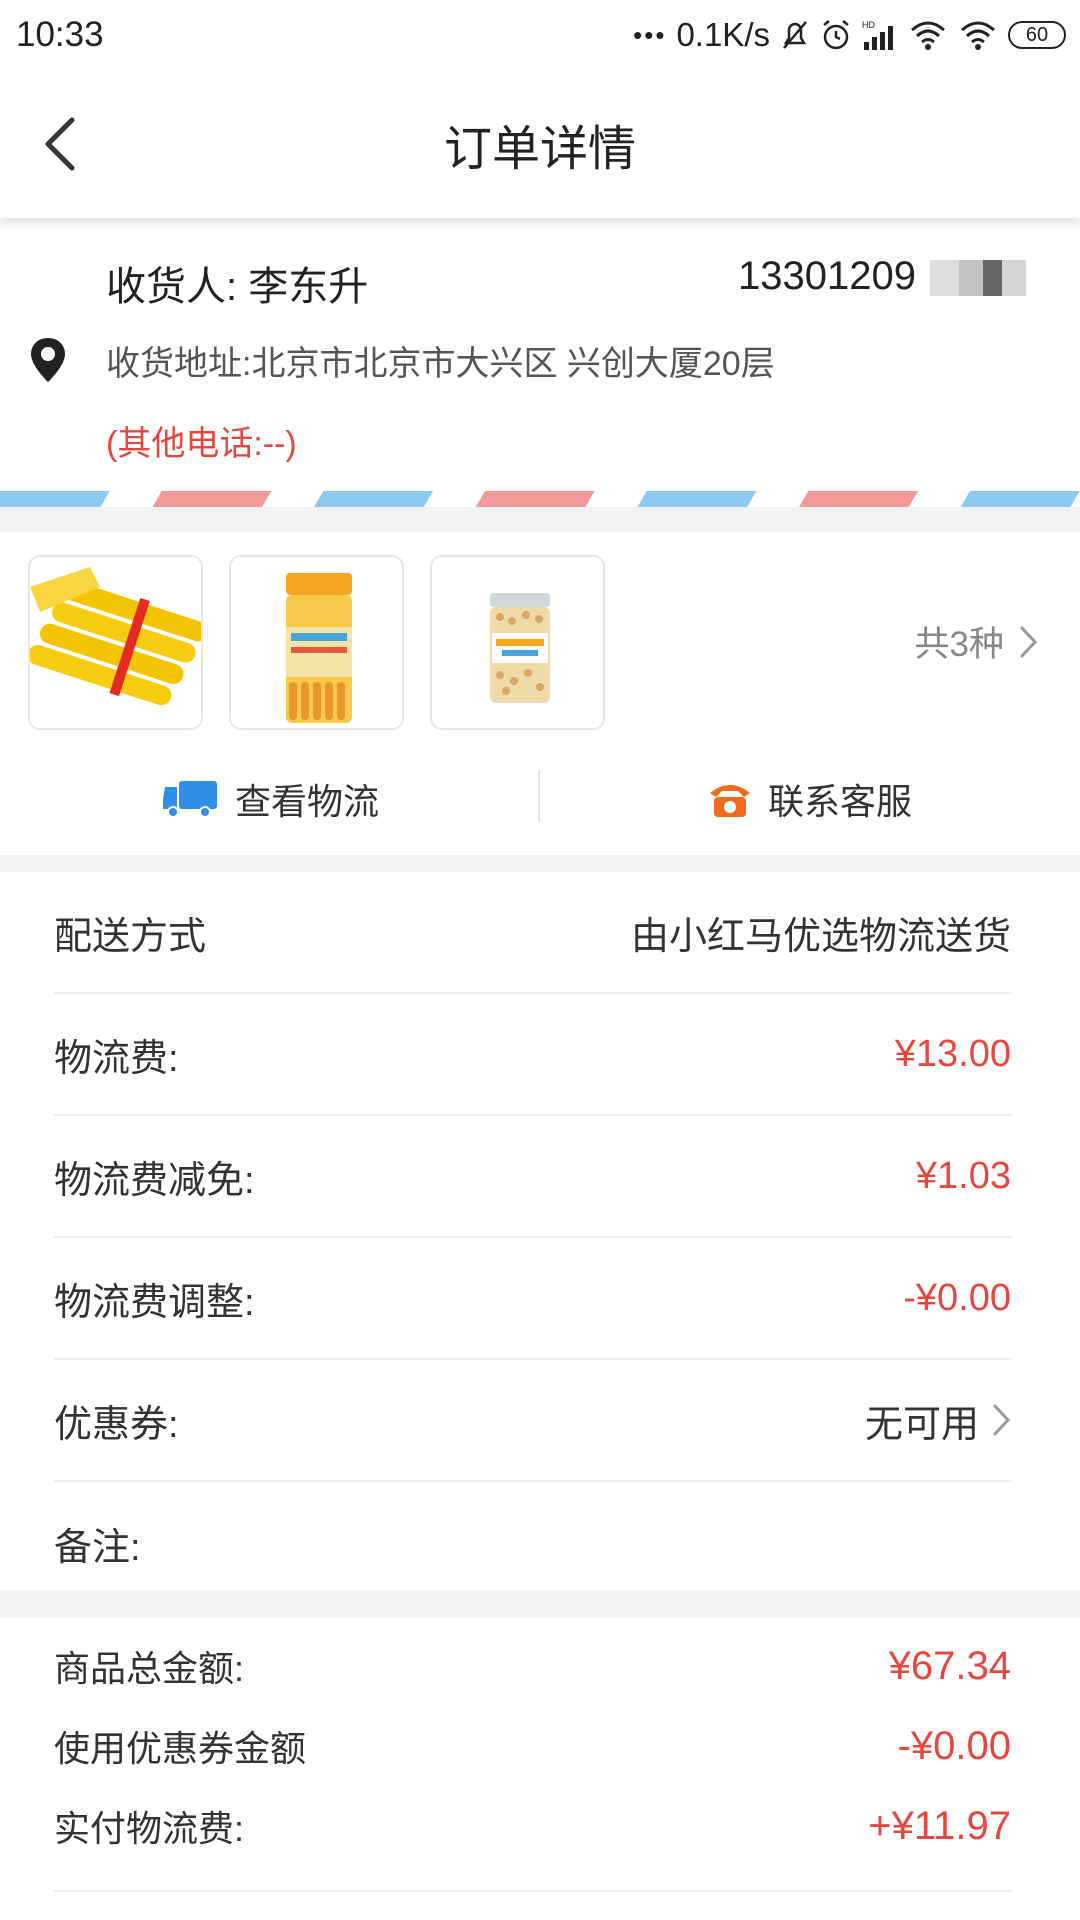  What do you see at coordinates (532, 1299) in the screenshot?
I see `fee-adjust-row: 物流费调整: -¥0.00` at bounding box center [532, 1299].